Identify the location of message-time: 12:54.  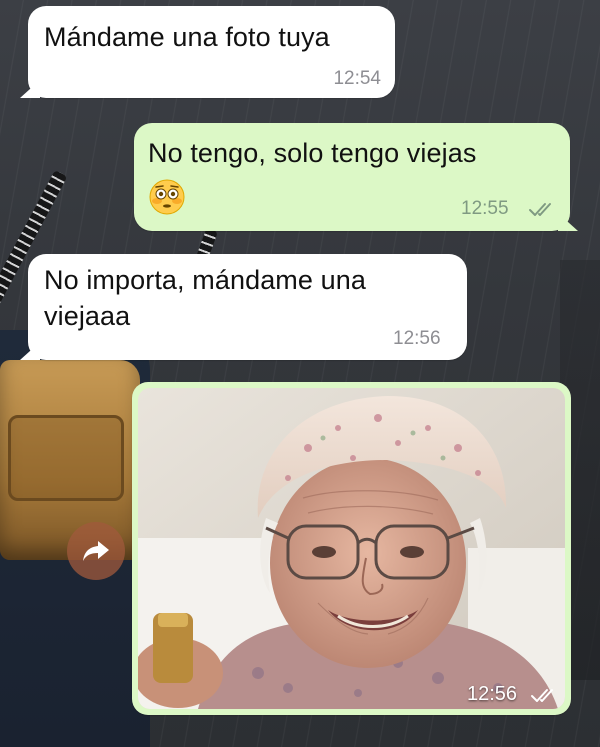
(357, 78).